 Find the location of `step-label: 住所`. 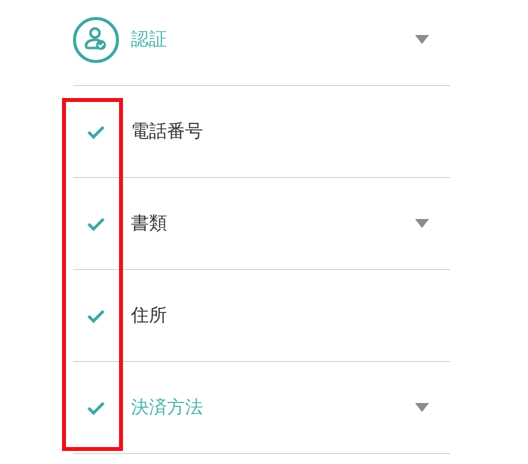

step-label: 住所 is located at coordinates (280, 315).